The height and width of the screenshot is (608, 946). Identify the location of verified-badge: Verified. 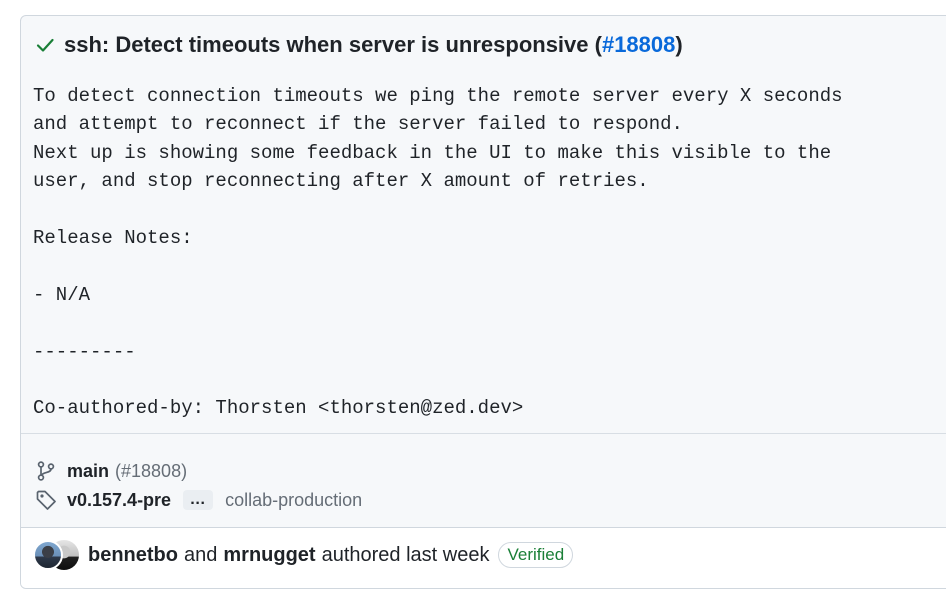
(536, 555).